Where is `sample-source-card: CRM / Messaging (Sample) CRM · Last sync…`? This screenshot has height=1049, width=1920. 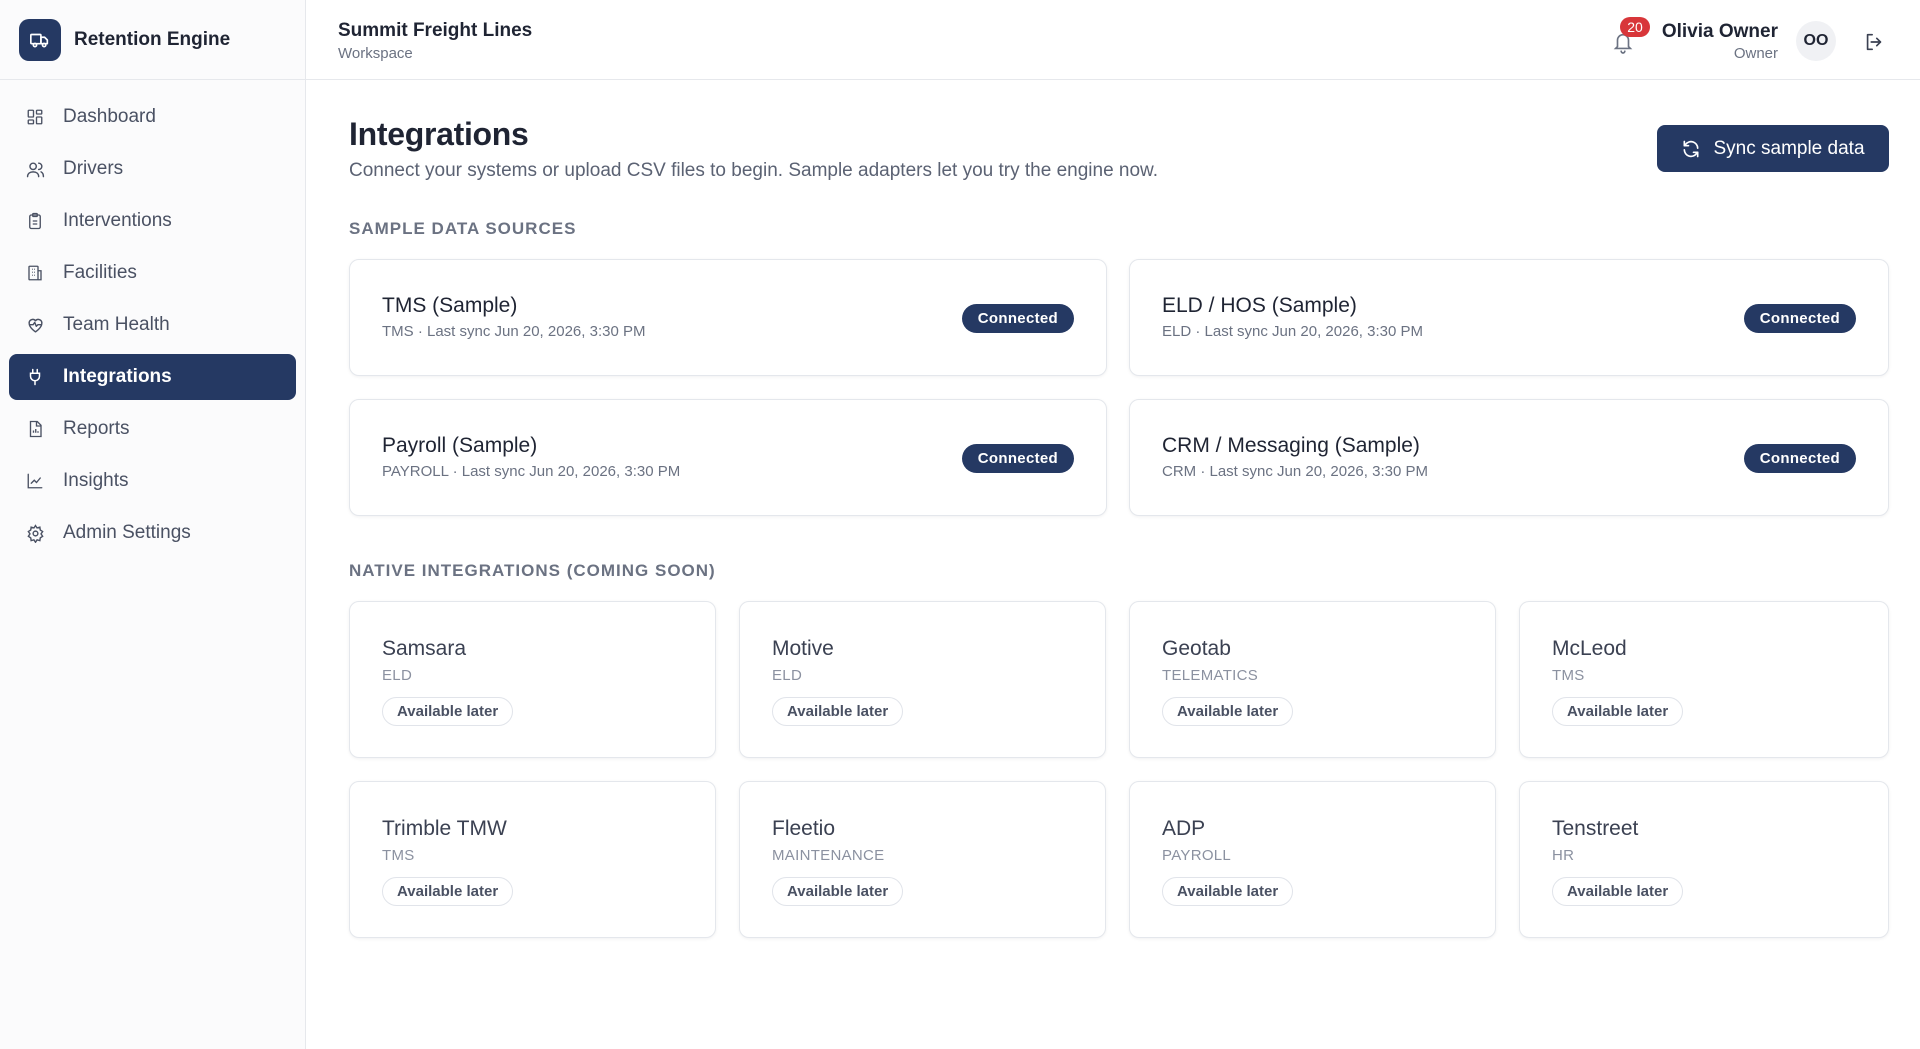
sample-source-card: CRM / Messaging (Sample) CRM · Last sync… is located at coordinates (1509, 457).